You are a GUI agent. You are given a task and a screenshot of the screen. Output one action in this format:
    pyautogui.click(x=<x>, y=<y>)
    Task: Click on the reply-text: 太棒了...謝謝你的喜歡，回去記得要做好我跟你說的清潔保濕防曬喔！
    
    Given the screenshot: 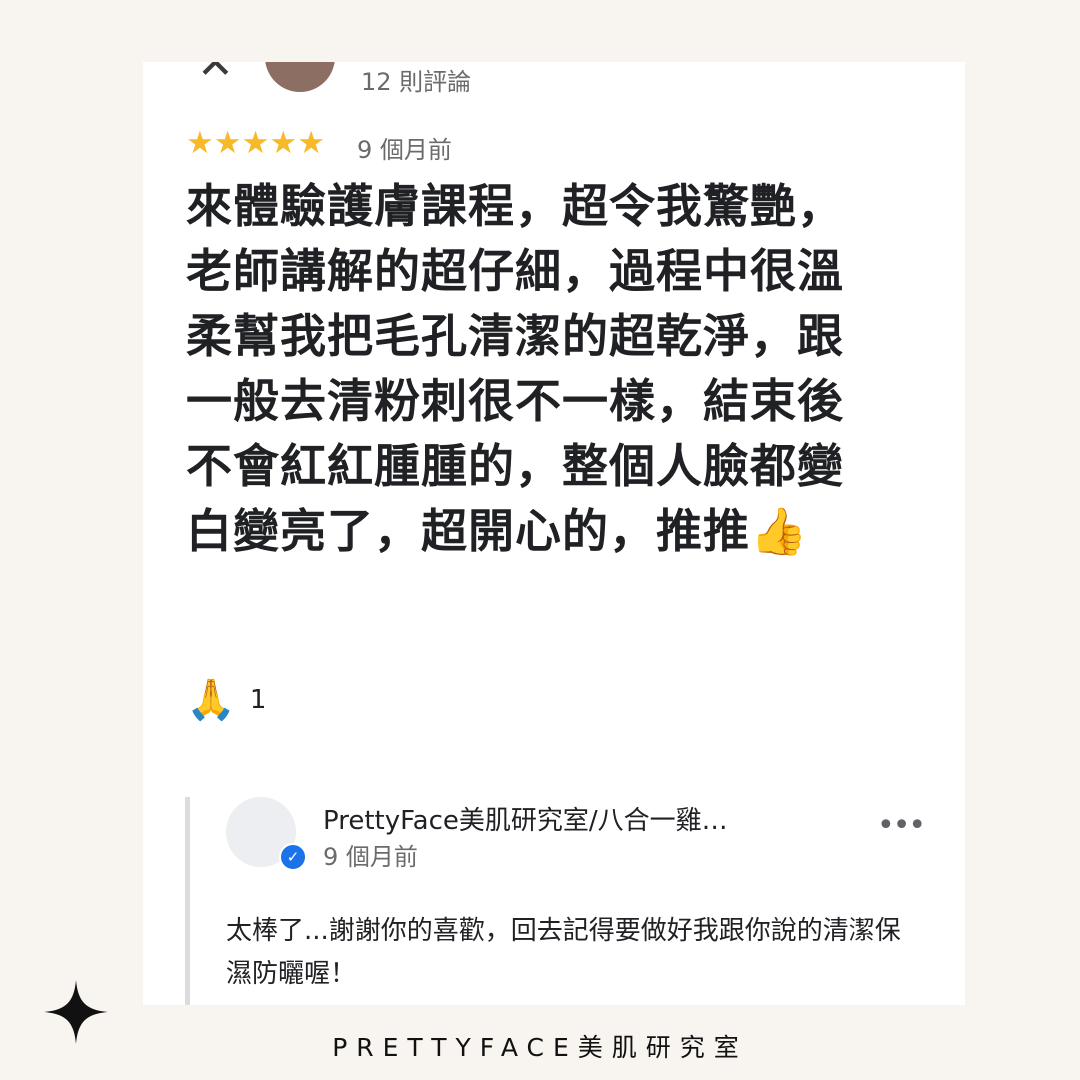 What is the action you would take?
    pyautogui.click(x=563, y=952)
    